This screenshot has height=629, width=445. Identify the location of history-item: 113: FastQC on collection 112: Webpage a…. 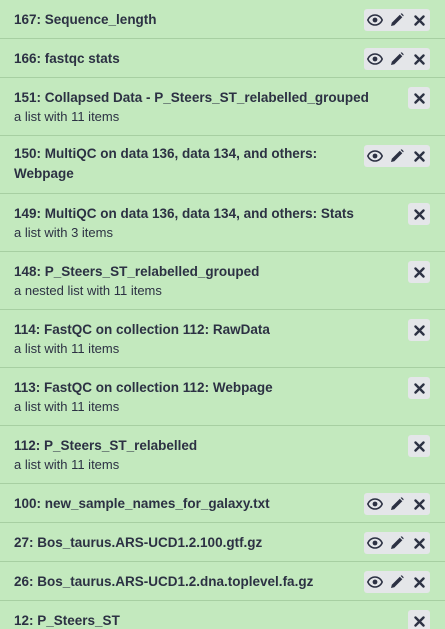
(222, 397).